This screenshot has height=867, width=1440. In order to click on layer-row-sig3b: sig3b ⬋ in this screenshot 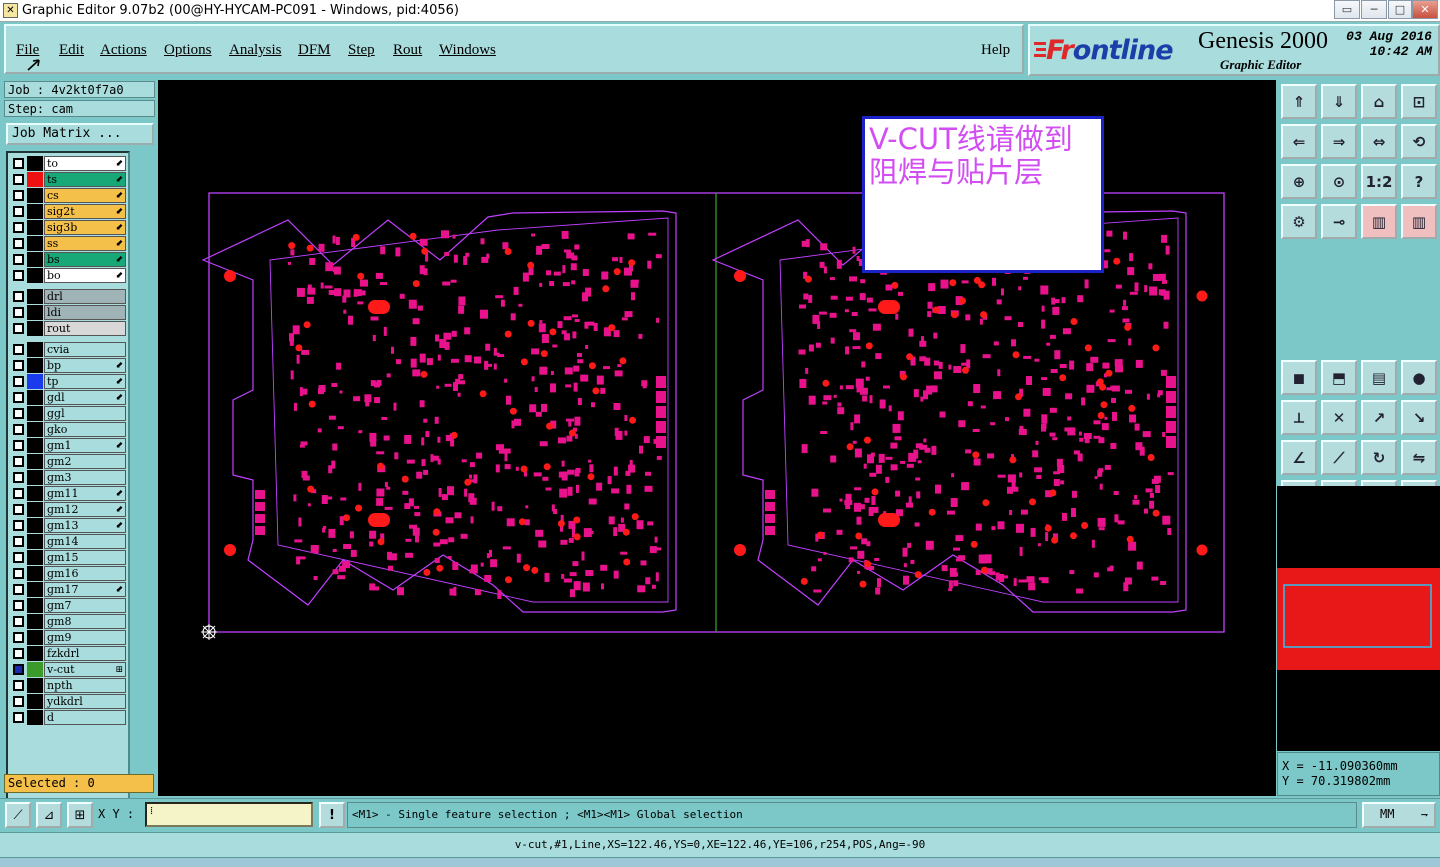, I will do `click(69, 227)`.